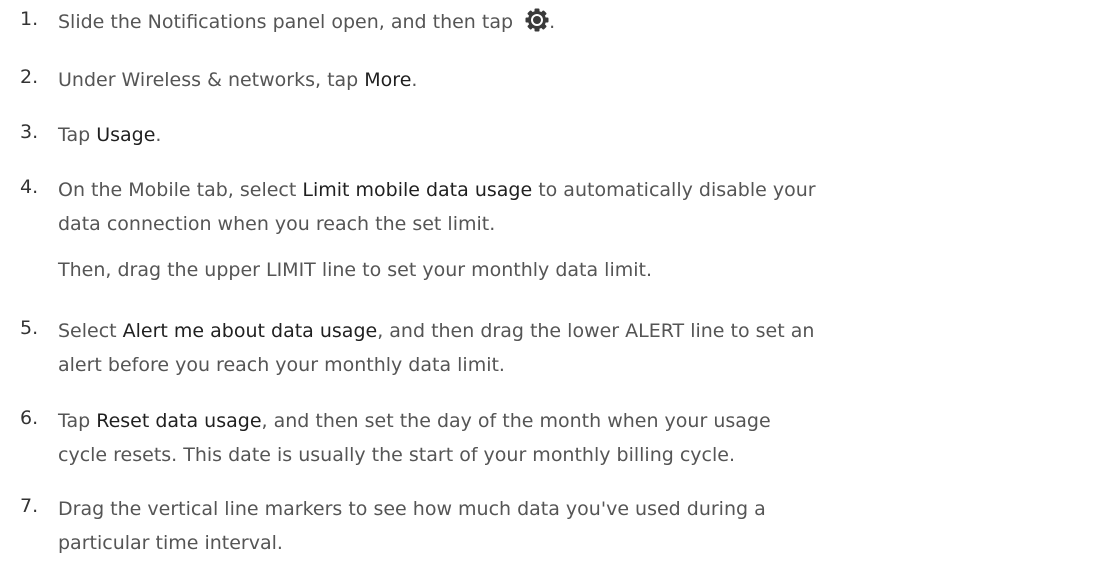  I want to click on text-segment: to automatically disable your, so click(674, 190).